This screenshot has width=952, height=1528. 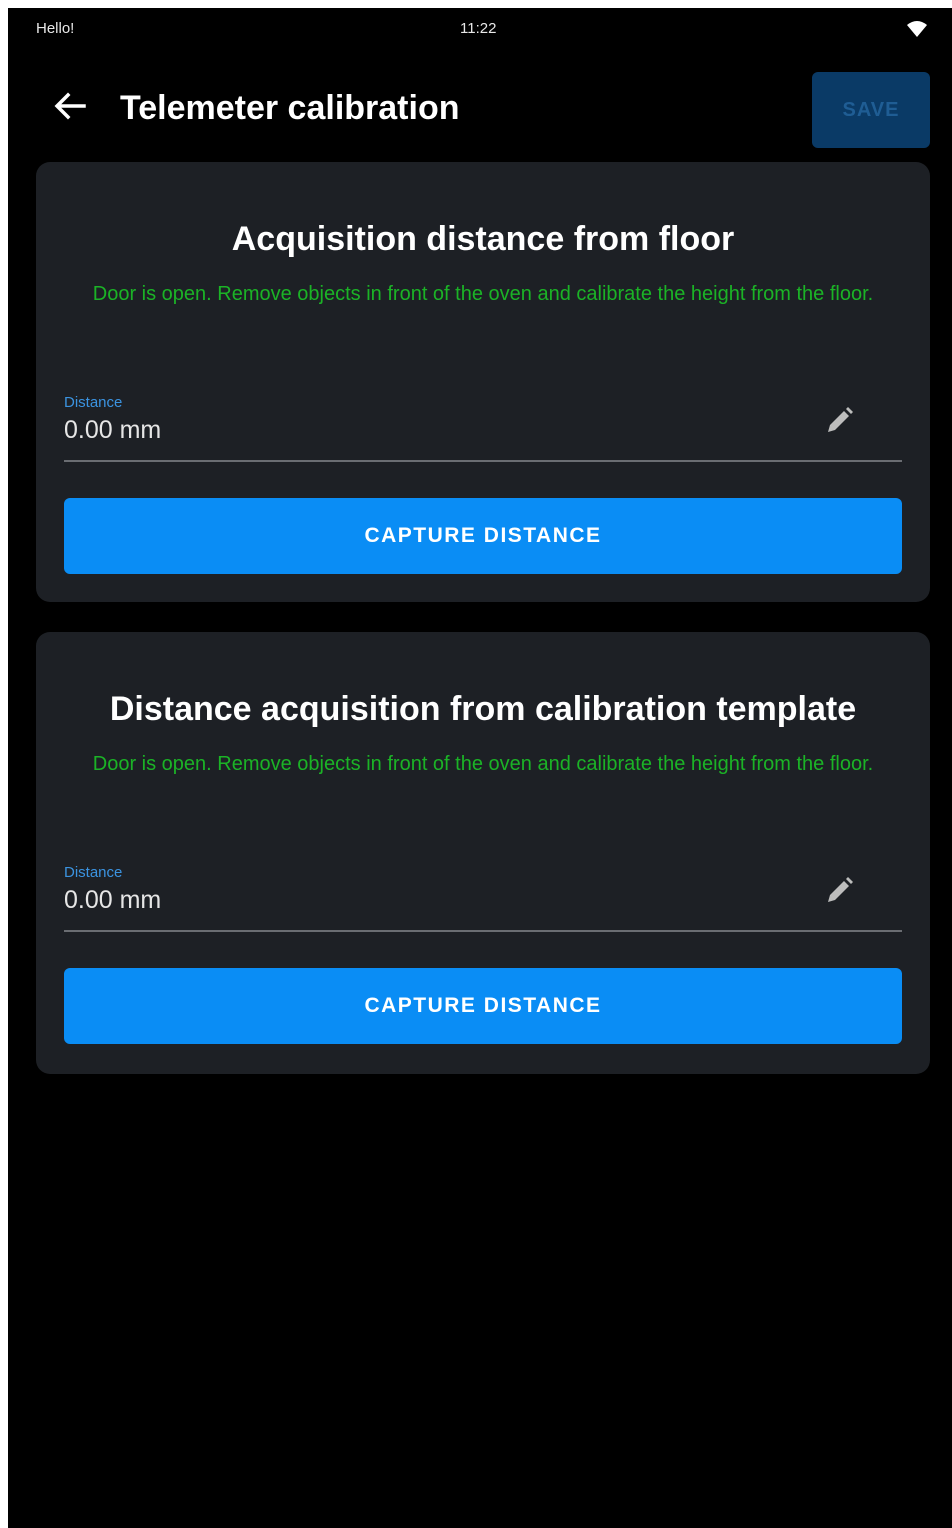 What do you see at coordinates (917, 29) in the screenshot?
I see `wifi-icon` at bounding box center [917, 29].